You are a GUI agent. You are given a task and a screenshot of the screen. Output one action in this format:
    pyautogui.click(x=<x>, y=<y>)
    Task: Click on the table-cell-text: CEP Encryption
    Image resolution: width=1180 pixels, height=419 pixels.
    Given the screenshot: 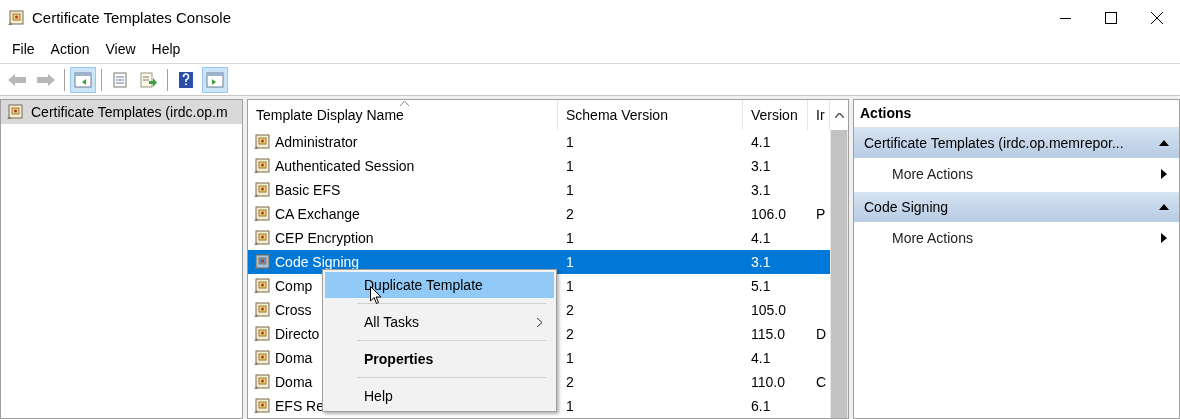 What is the action you would take?
    pyautogui.click(x=324, y=238)
    